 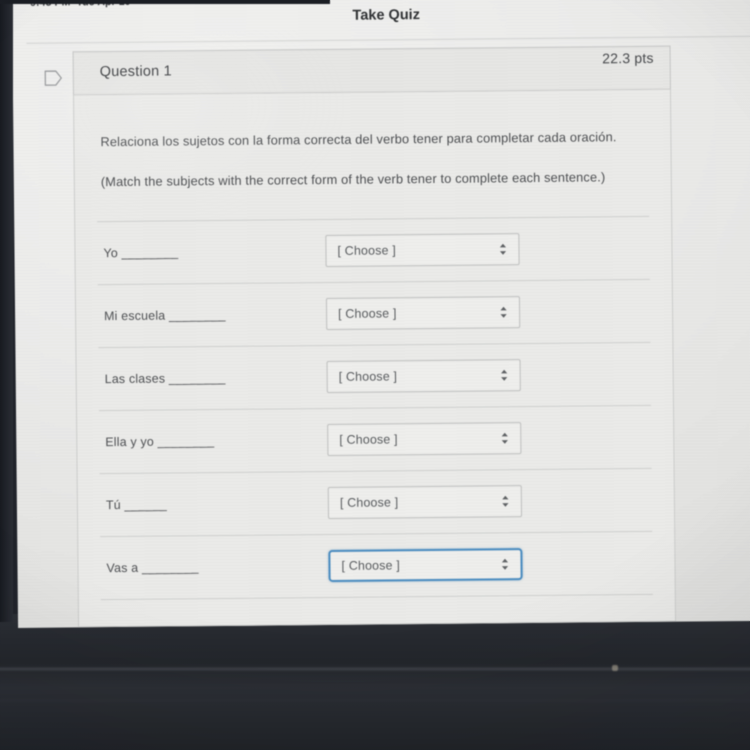 What do you see at coordinates (385, 1) in the screenshot?
I see `overflow-menu-icon: ···` at bounding box center [385, 1].